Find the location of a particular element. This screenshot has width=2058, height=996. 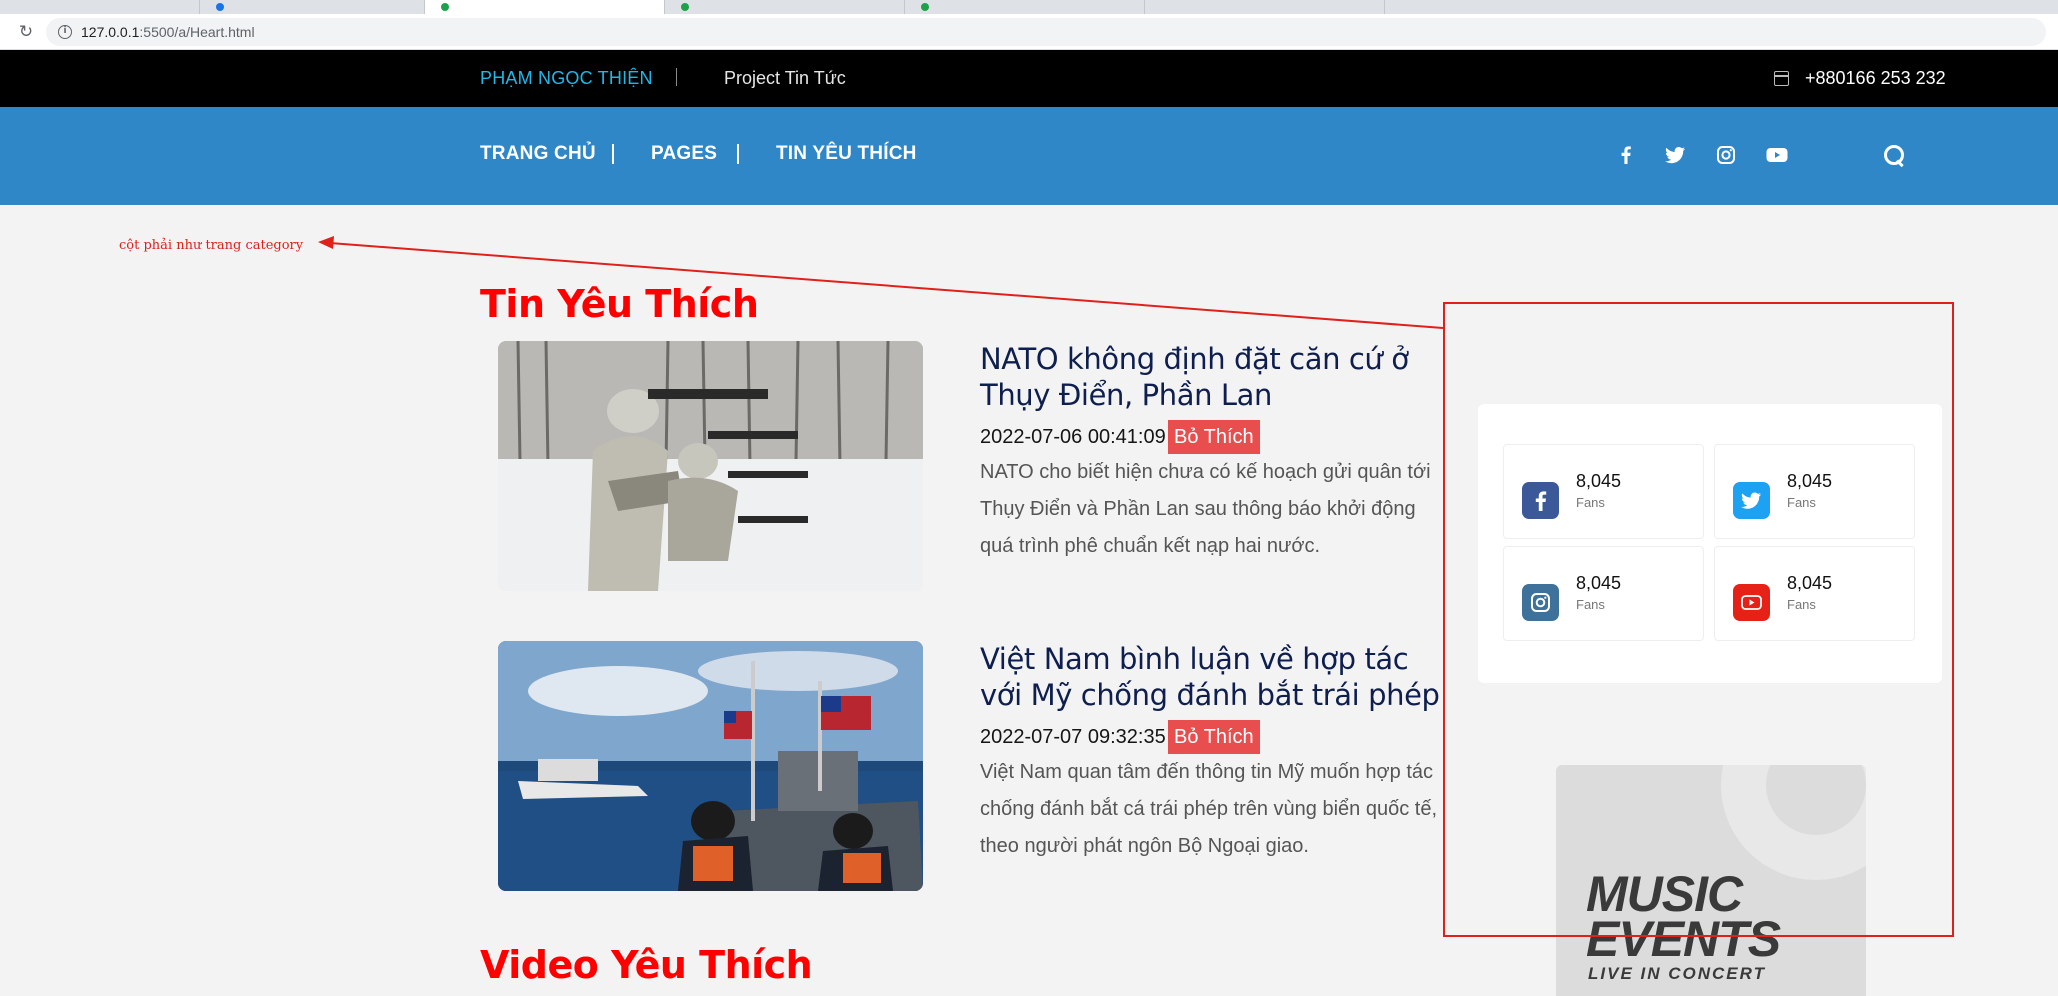

nav-favorites: TIN YÊU THÍCH is located at coordinates (846, 154).